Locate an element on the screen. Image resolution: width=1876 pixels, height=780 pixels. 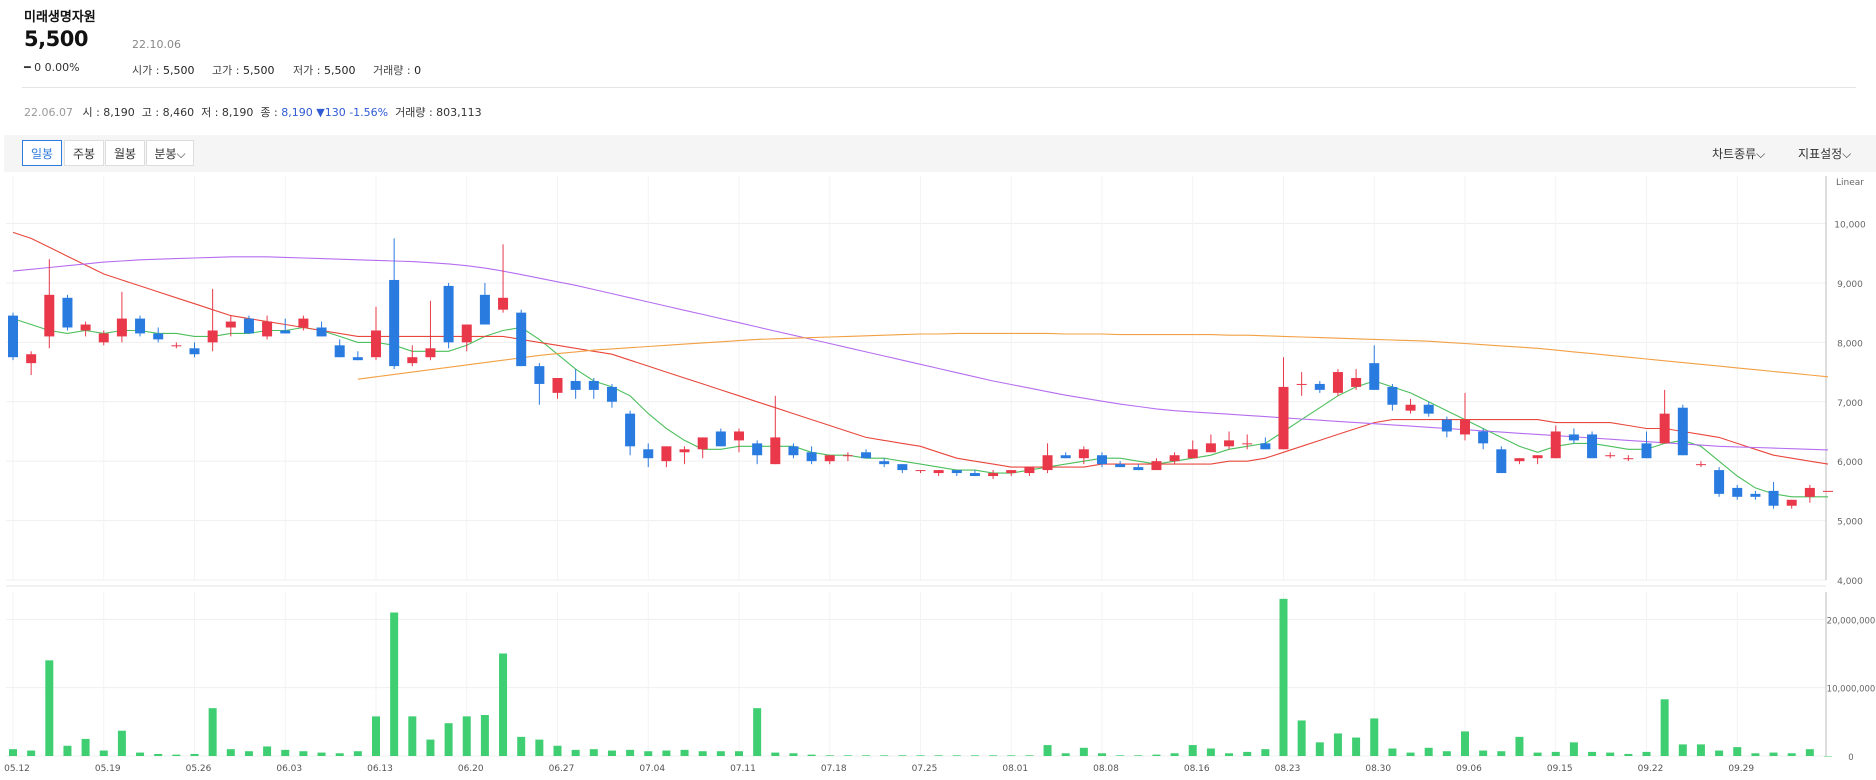
date-tick-label: 08.23 is located at coordinates (1288, 769).